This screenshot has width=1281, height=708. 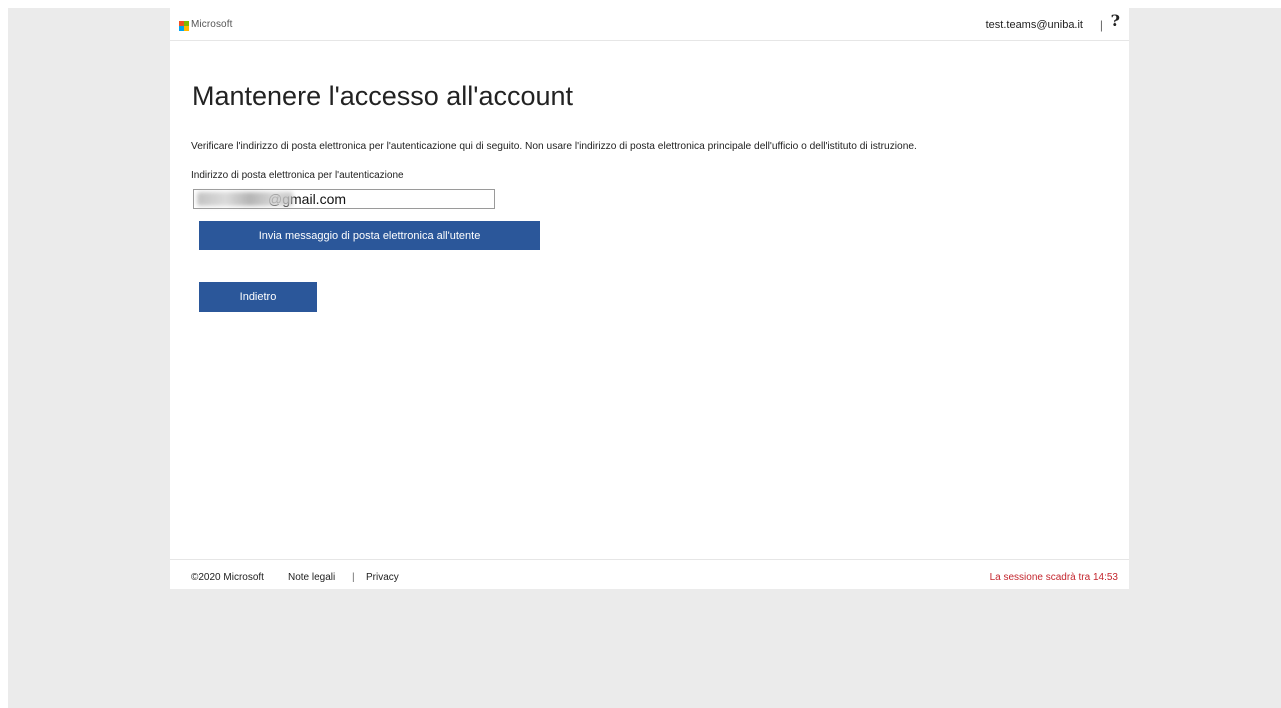 What do you see at coordinates (649, 24) in the screenshot?
I see `top-bar: Microsoft test.teams@uniba.it | ?` at bounding box center [649, 24].